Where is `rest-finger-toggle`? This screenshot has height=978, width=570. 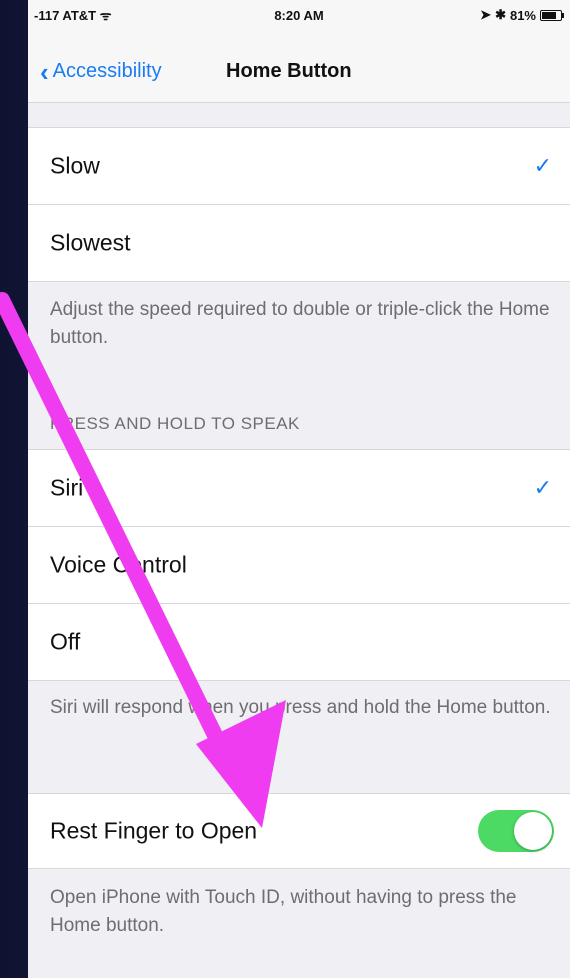 rest-finger-toggle is located at coordinates (516, 831).